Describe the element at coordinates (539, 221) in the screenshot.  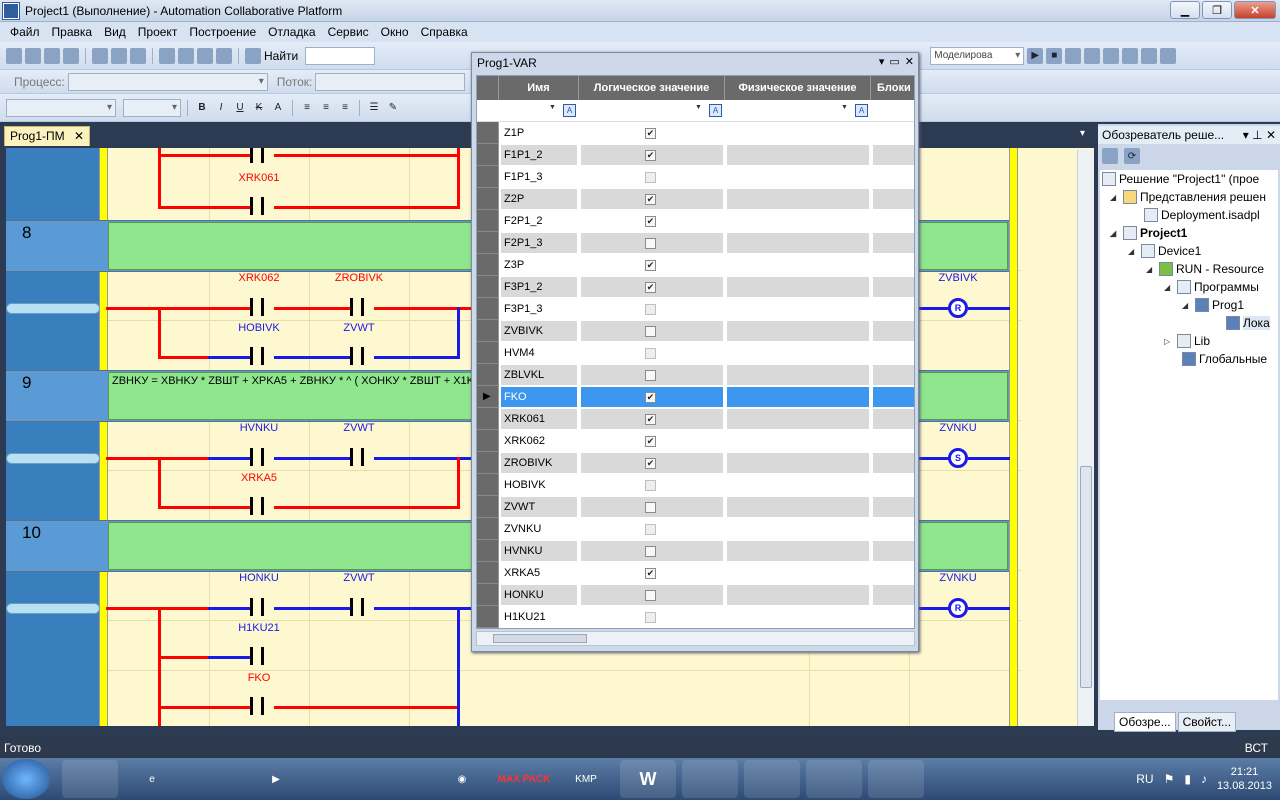
I see `variable-name: F2P1_2` at that location.